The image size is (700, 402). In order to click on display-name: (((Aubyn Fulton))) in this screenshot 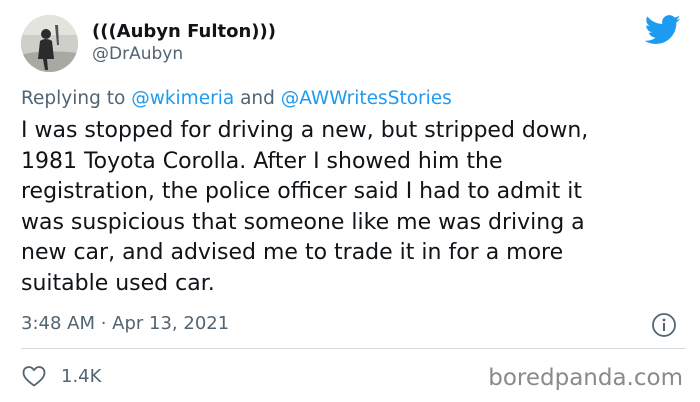, I will do `click(184, 31)`.